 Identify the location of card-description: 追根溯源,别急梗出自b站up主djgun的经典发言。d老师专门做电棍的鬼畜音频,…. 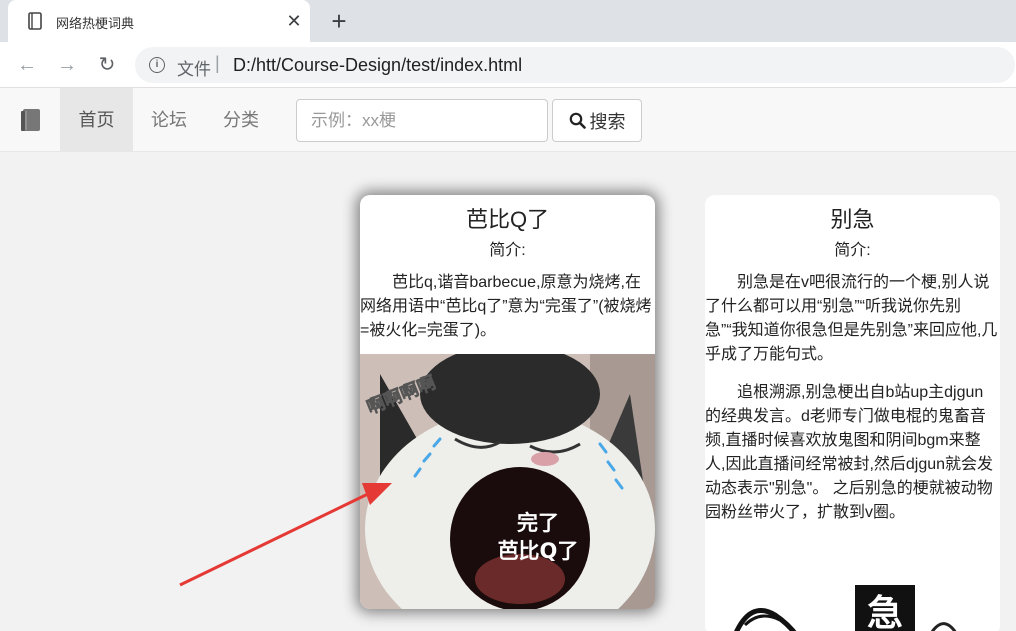
(849, 452).